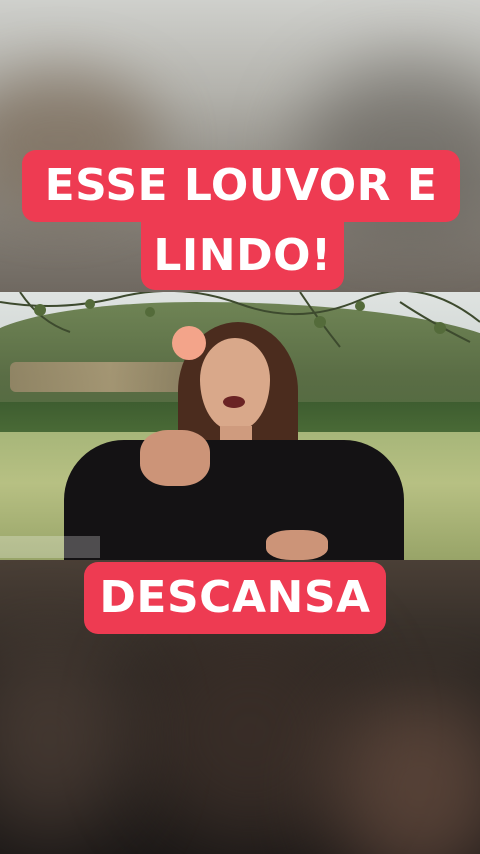 The width and height of the screenshot is (480, 854). Describe the element at coordinates (189, 343) in the screenshot. I see `hair-bow` at that location.